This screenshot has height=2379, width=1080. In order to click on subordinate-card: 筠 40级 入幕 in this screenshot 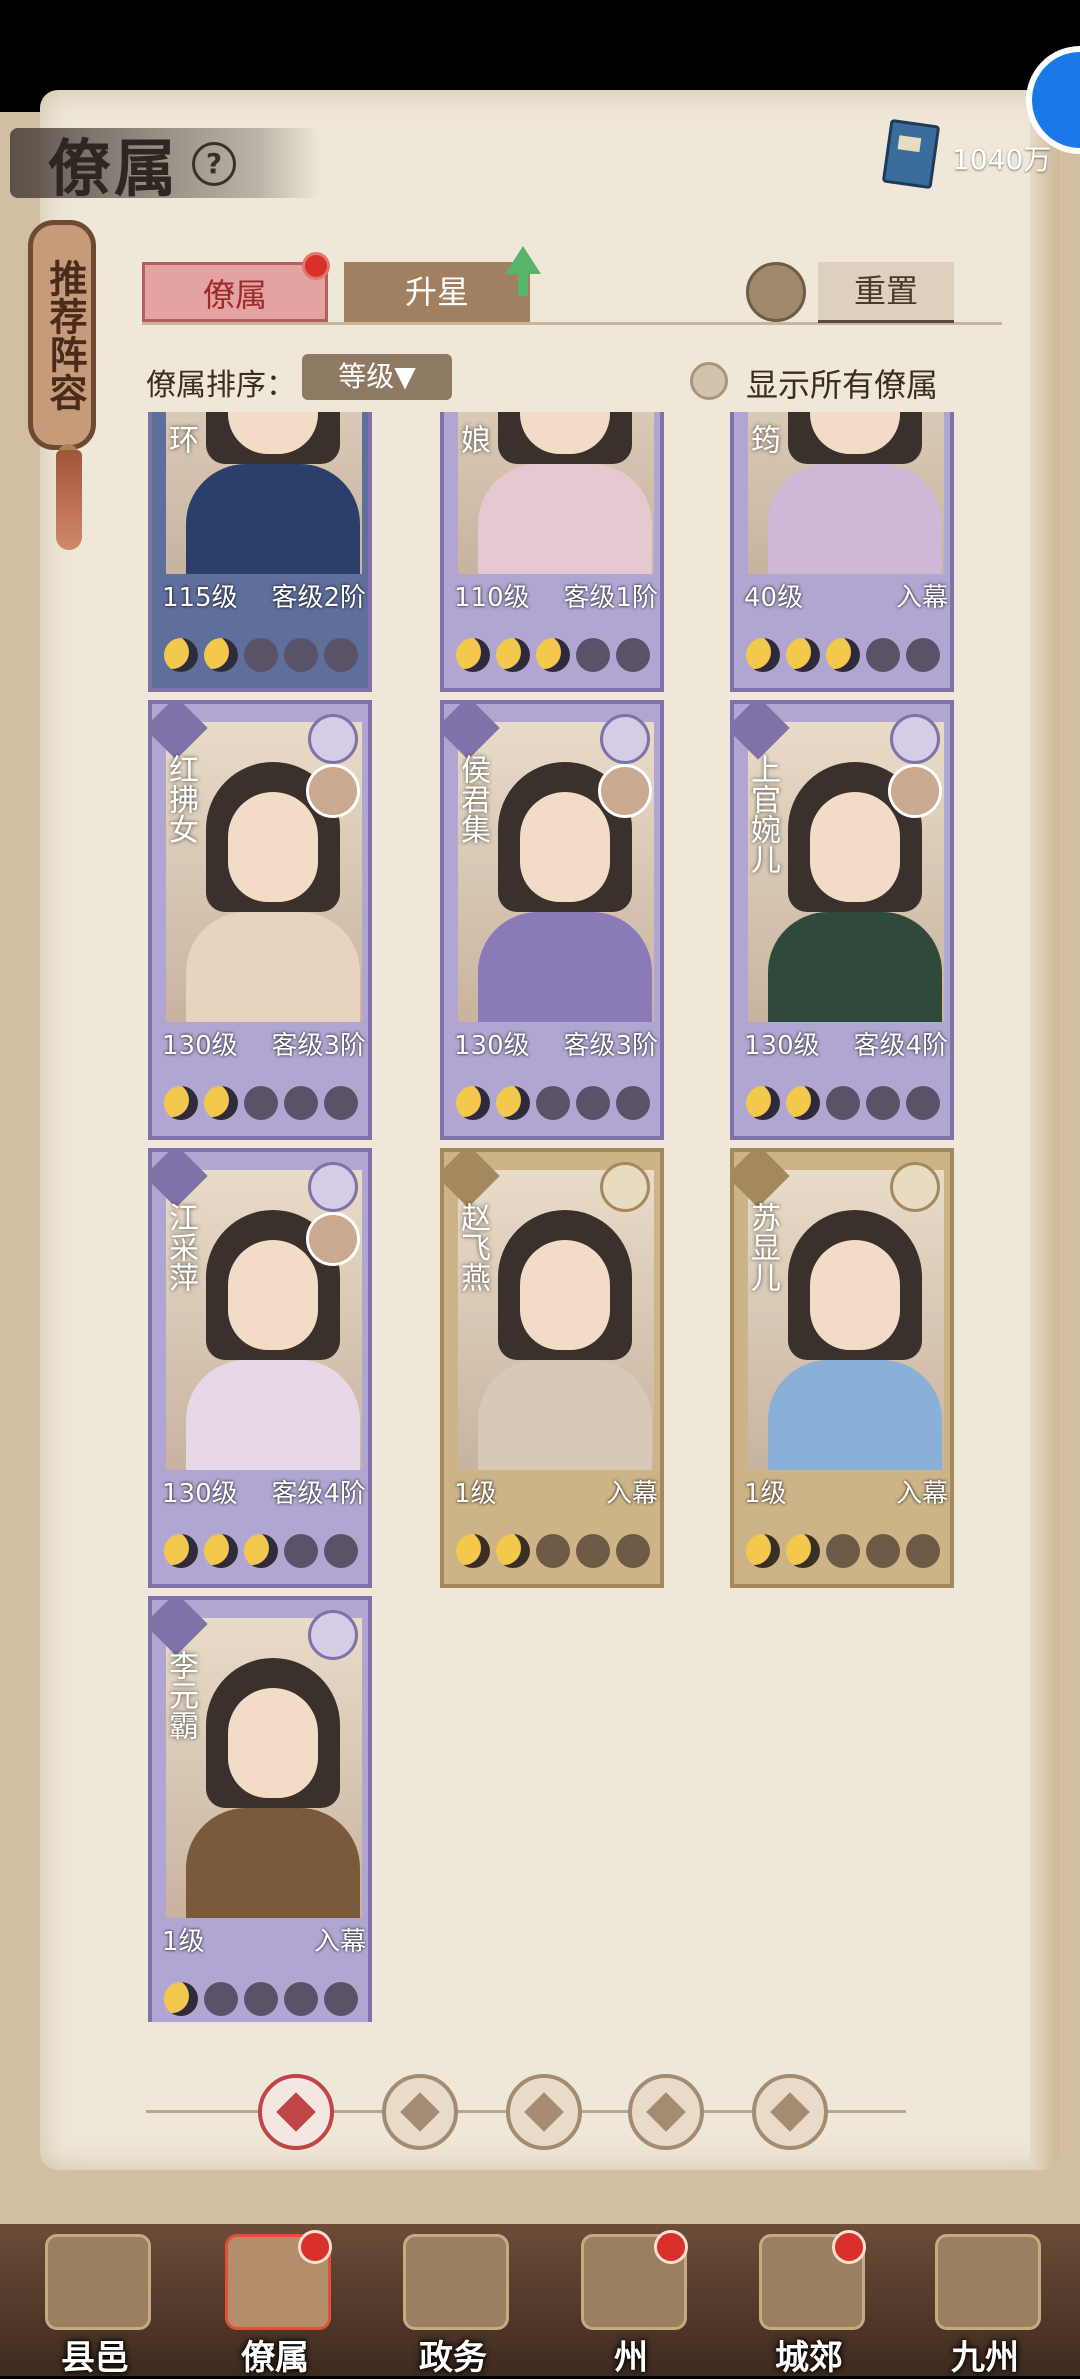, I will do `click(842, 552)`.